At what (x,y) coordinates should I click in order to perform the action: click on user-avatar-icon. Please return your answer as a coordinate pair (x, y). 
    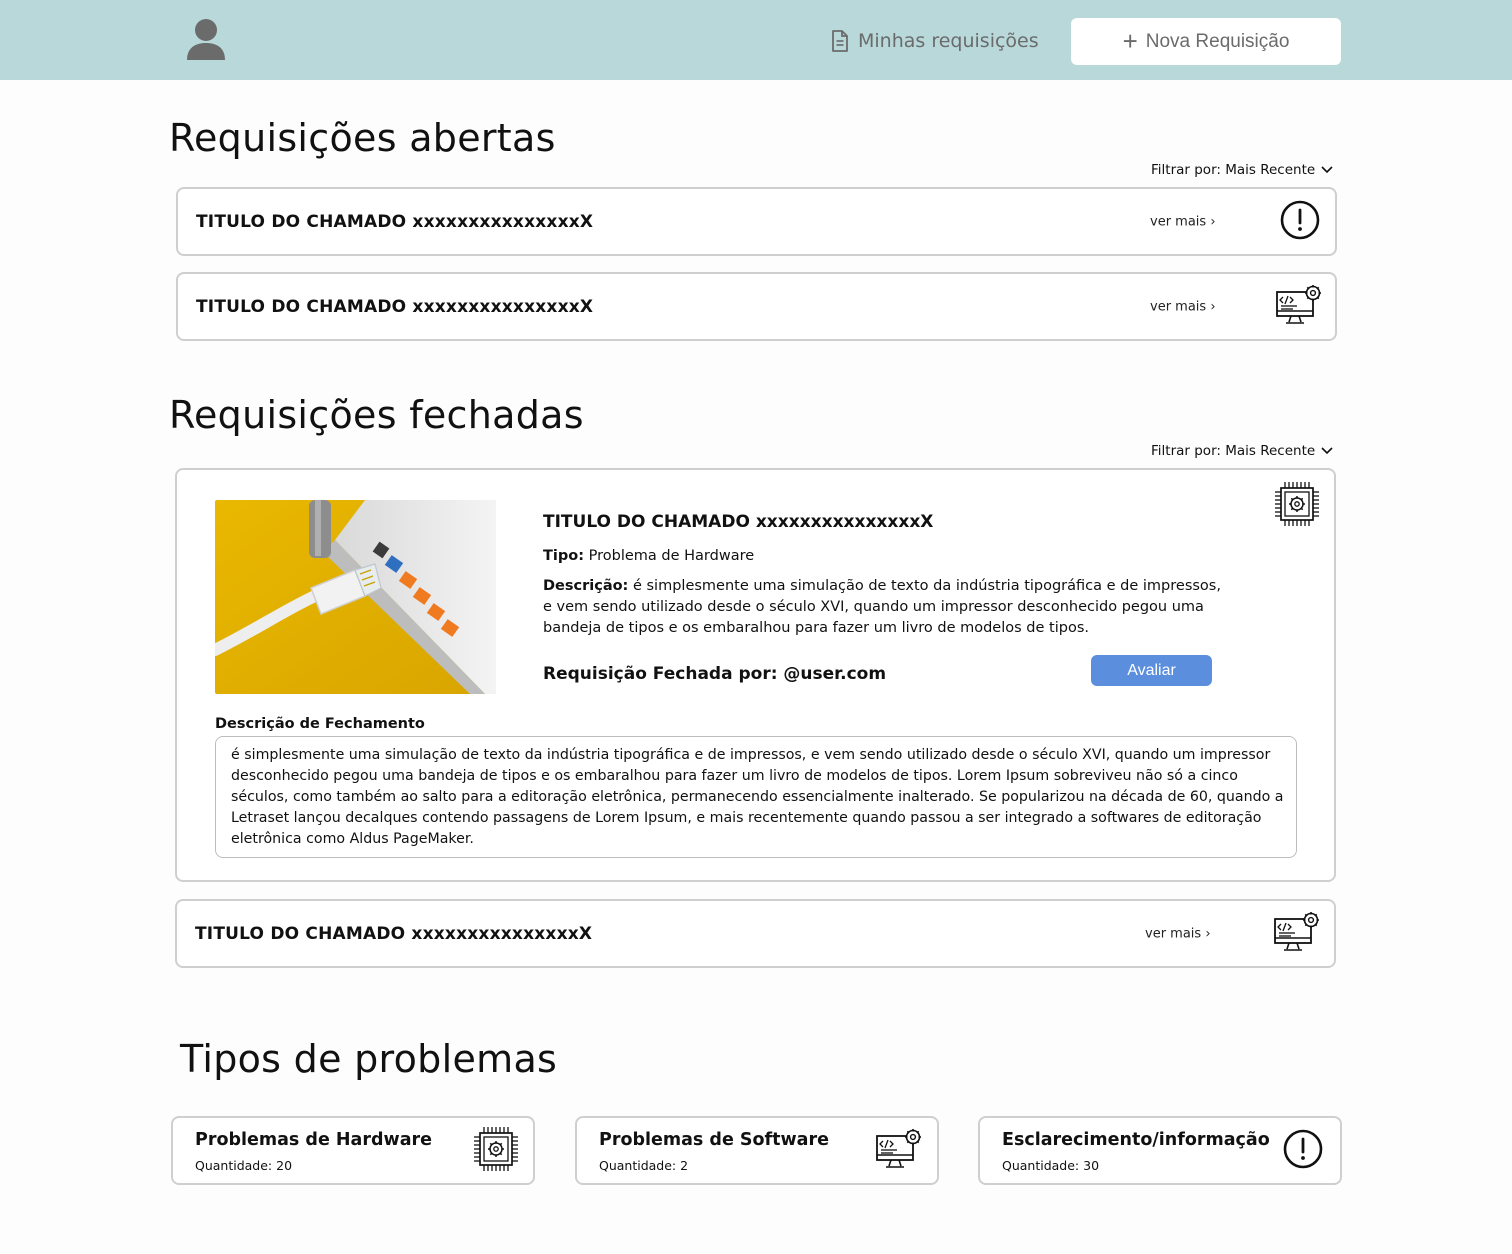
    Looking at the image, I should click on (206, 39).